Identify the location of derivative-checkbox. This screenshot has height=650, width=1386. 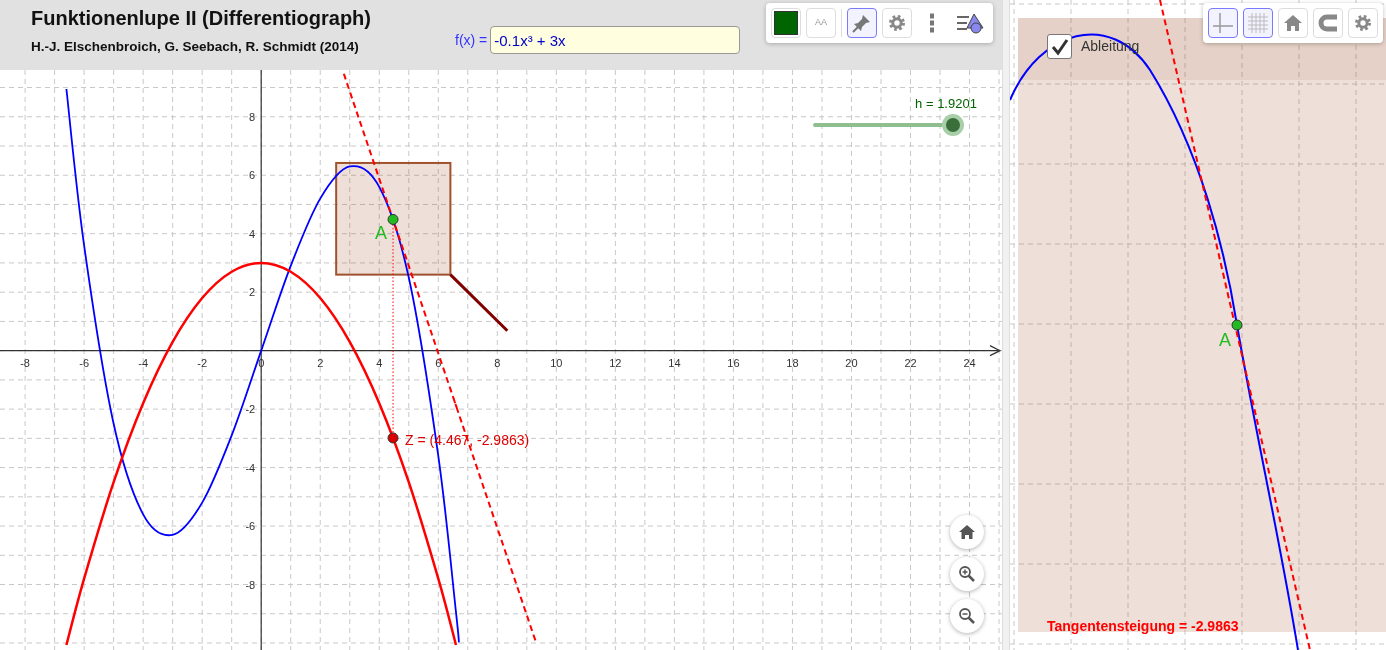
(1059, 46).